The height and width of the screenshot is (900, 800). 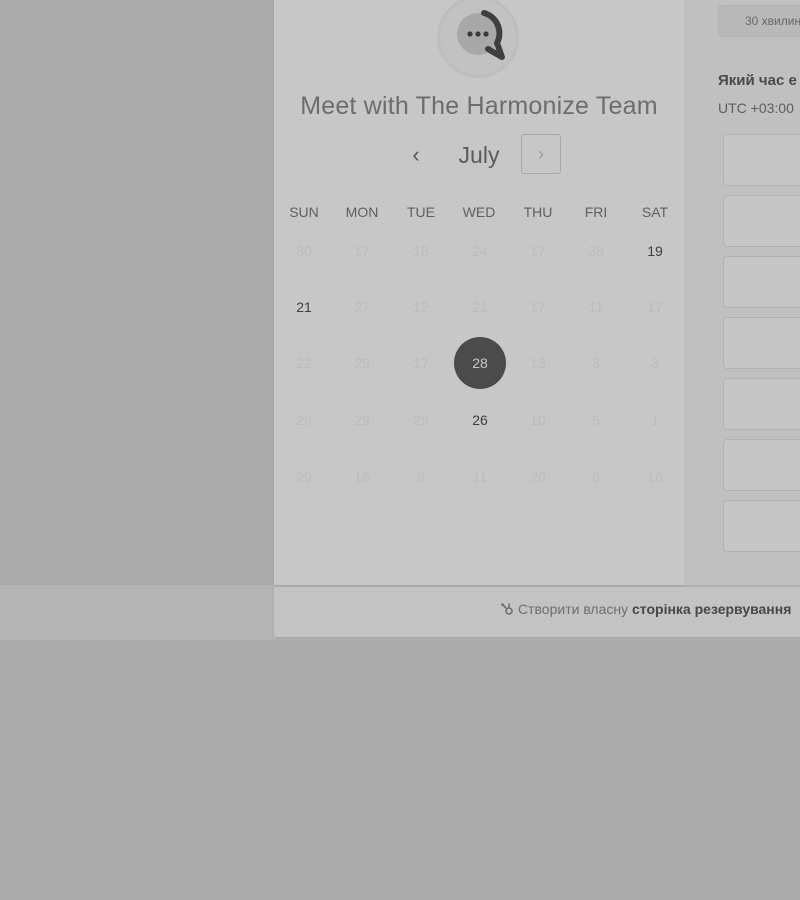 I want to click on create-booking-page-link: Створити власну сторінка резервування, so click(x=645, y=609).